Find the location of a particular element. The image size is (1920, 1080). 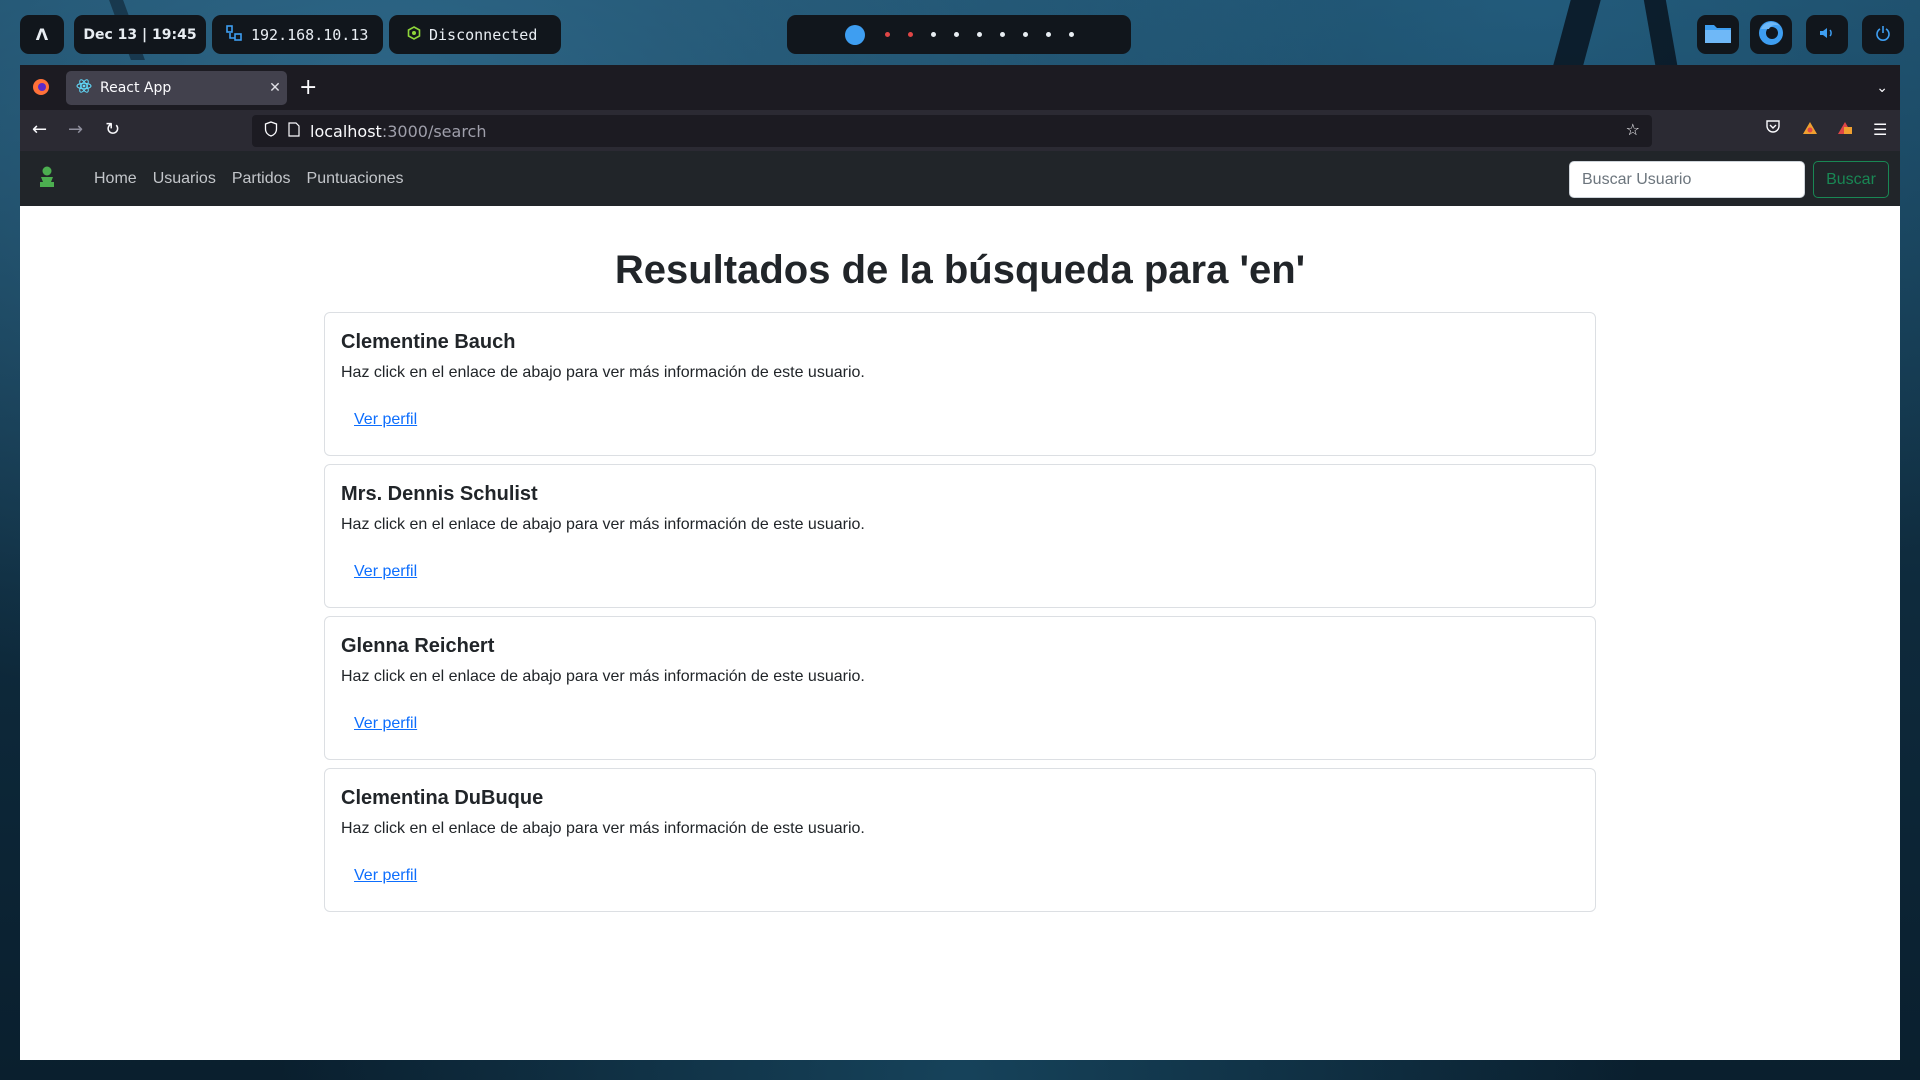

reload-icon: ↻ is located at coordinates (112, 129).